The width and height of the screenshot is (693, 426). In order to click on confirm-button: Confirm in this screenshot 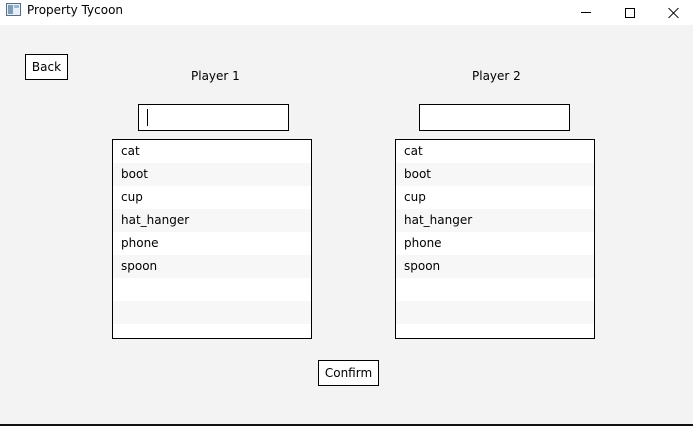, I will do `click(348, 373)`.